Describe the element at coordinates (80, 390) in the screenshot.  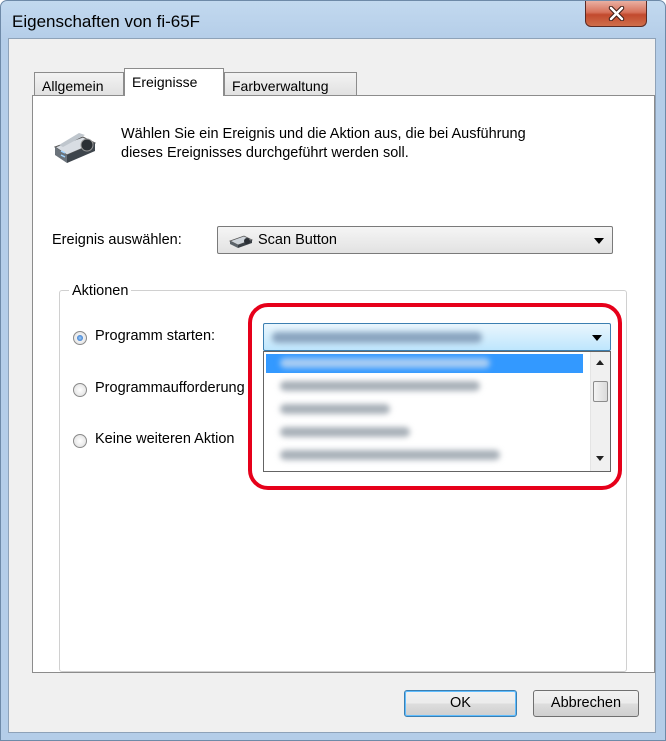
I see `radio-program-prompt` at that location.